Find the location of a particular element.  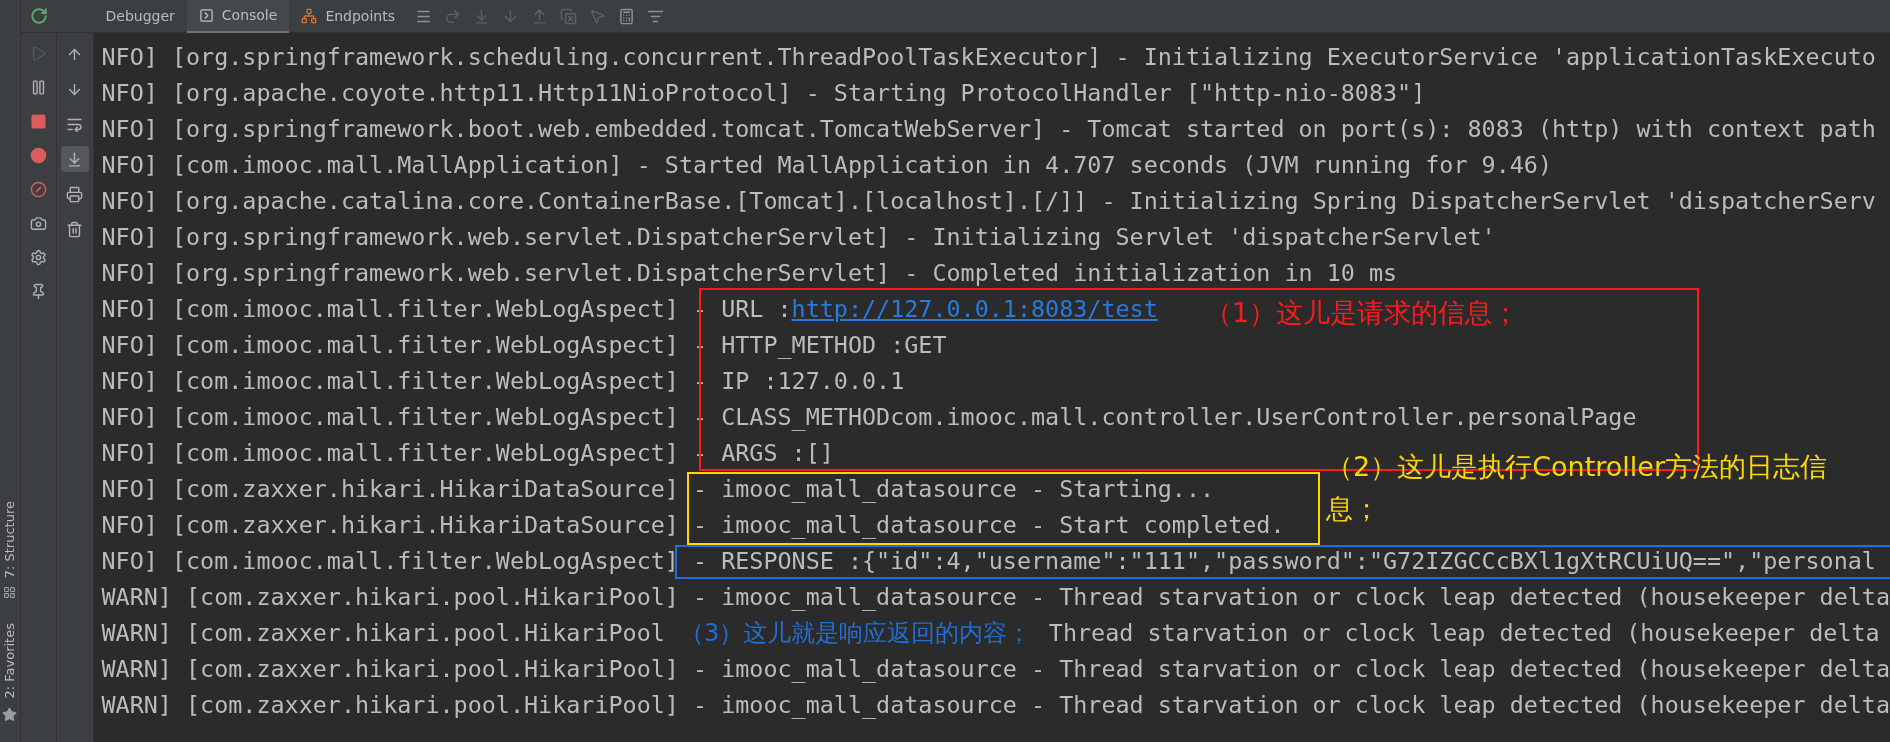

tab: Console is located at coordinates (238, 16).